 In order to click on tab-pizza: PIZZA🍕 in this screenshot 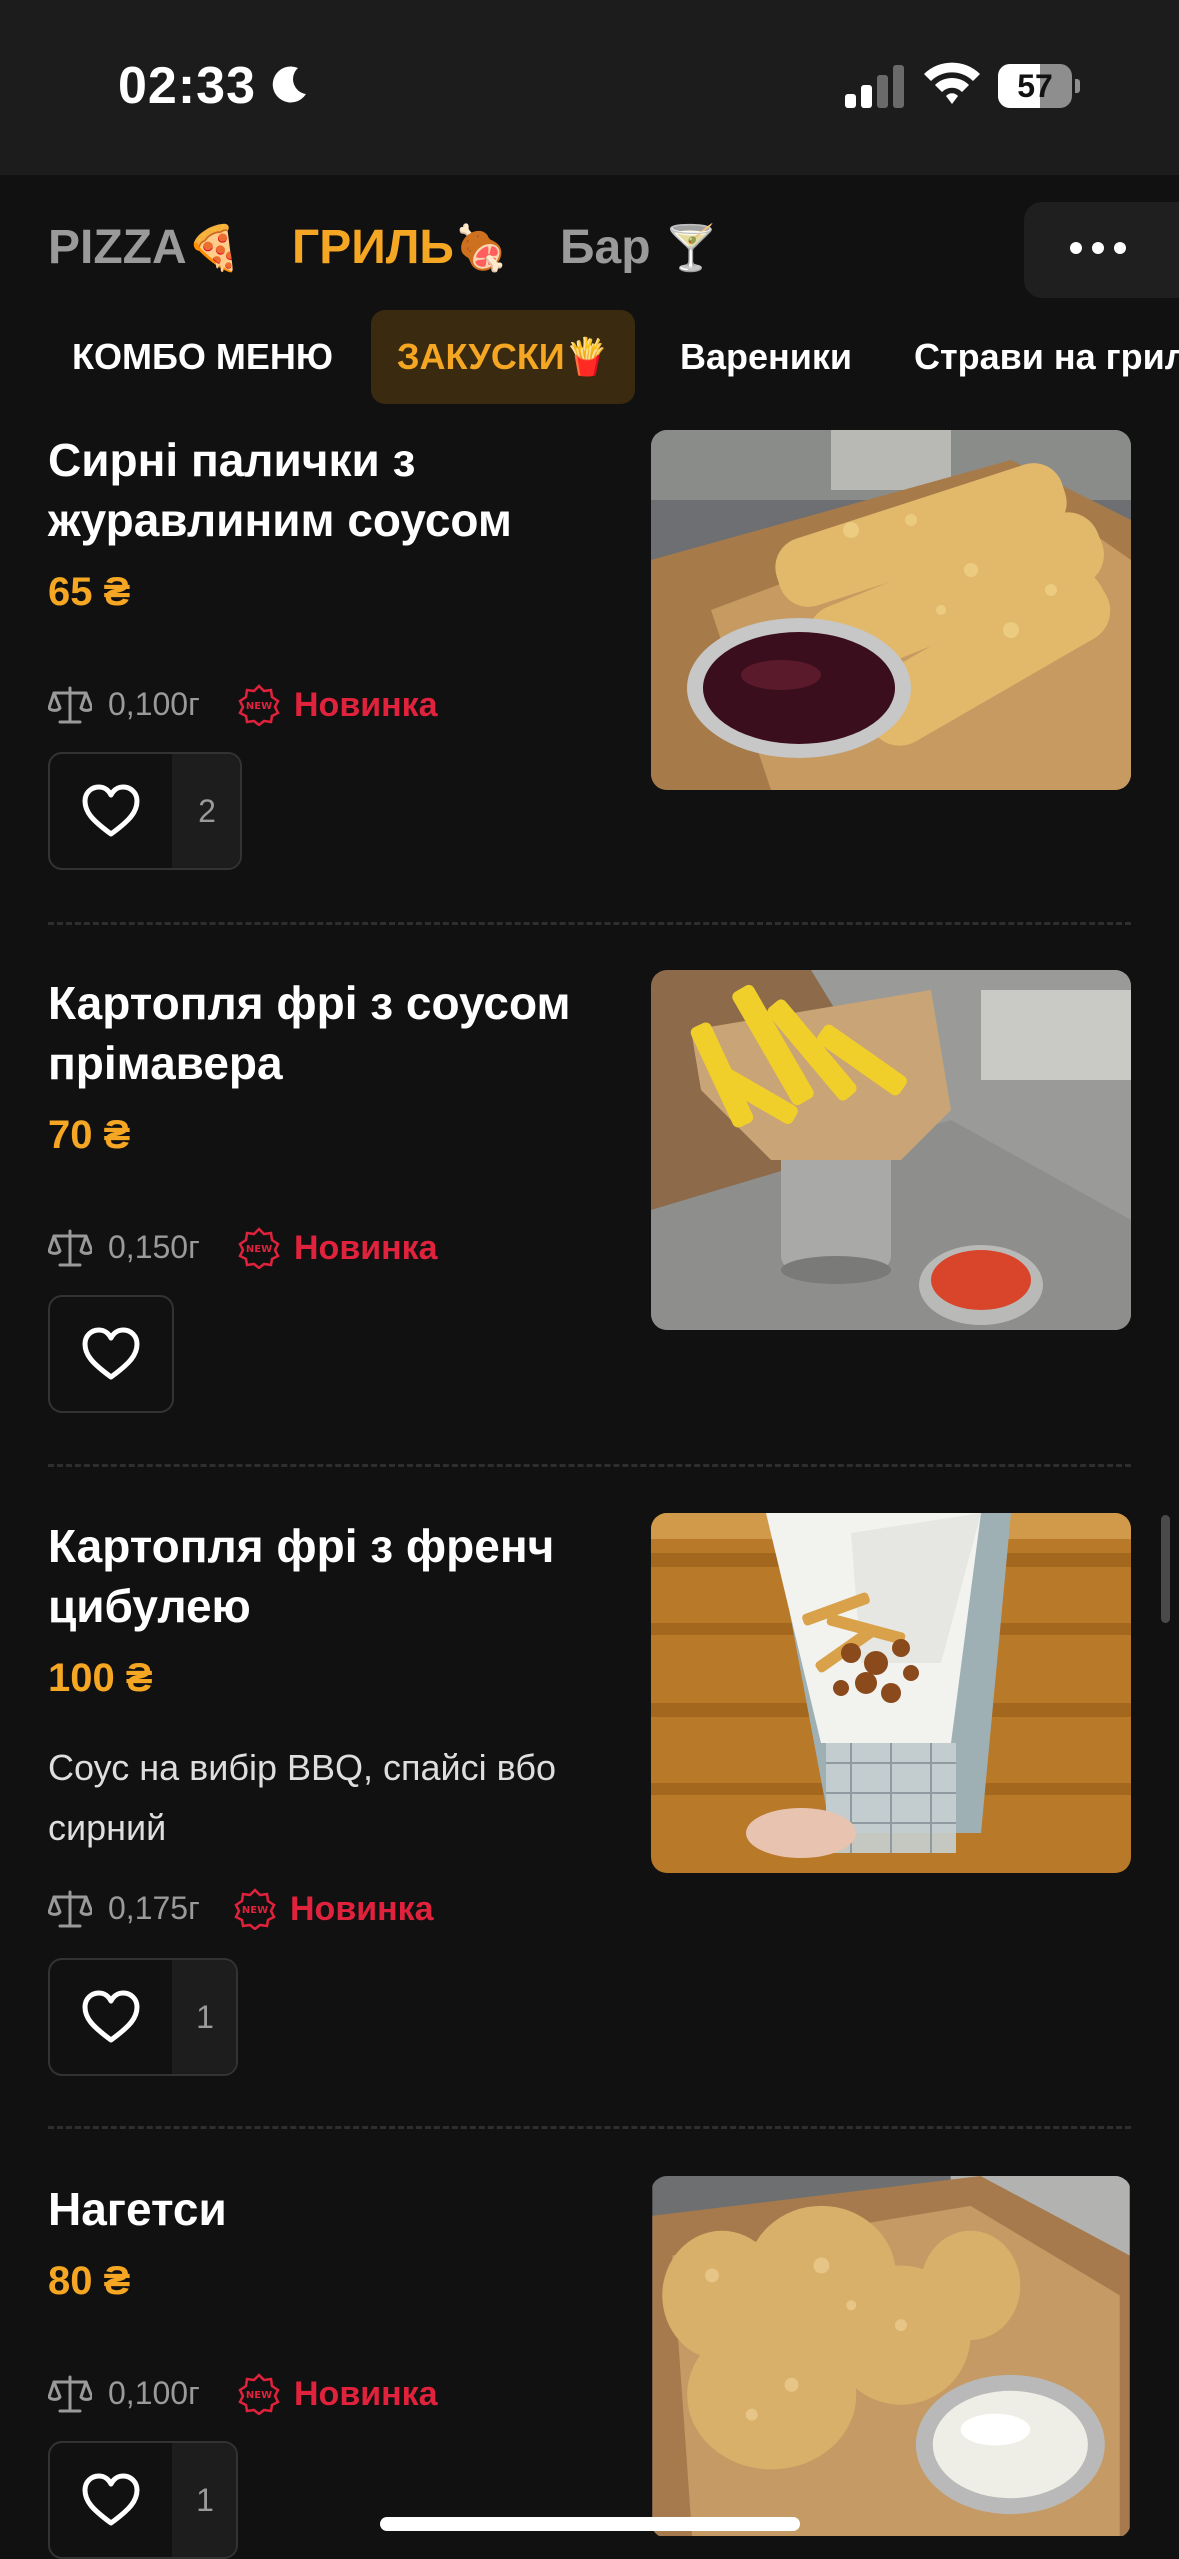, I will do `click(144, 247)`.